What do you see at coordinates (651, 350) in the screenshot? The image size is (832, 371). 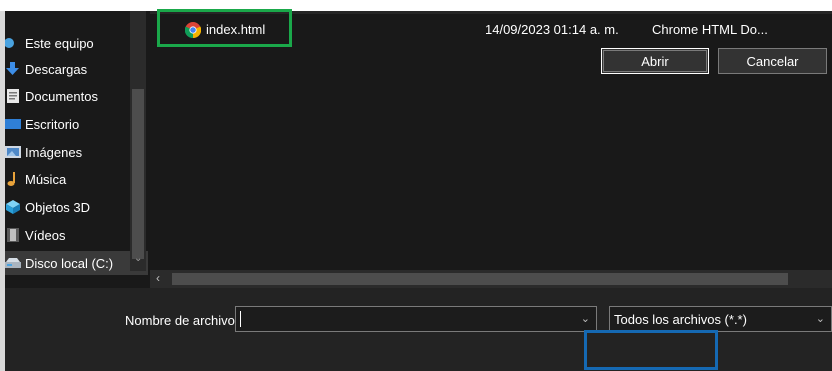 I see `open-button-highlight-box` at bounding box center [651, 350].